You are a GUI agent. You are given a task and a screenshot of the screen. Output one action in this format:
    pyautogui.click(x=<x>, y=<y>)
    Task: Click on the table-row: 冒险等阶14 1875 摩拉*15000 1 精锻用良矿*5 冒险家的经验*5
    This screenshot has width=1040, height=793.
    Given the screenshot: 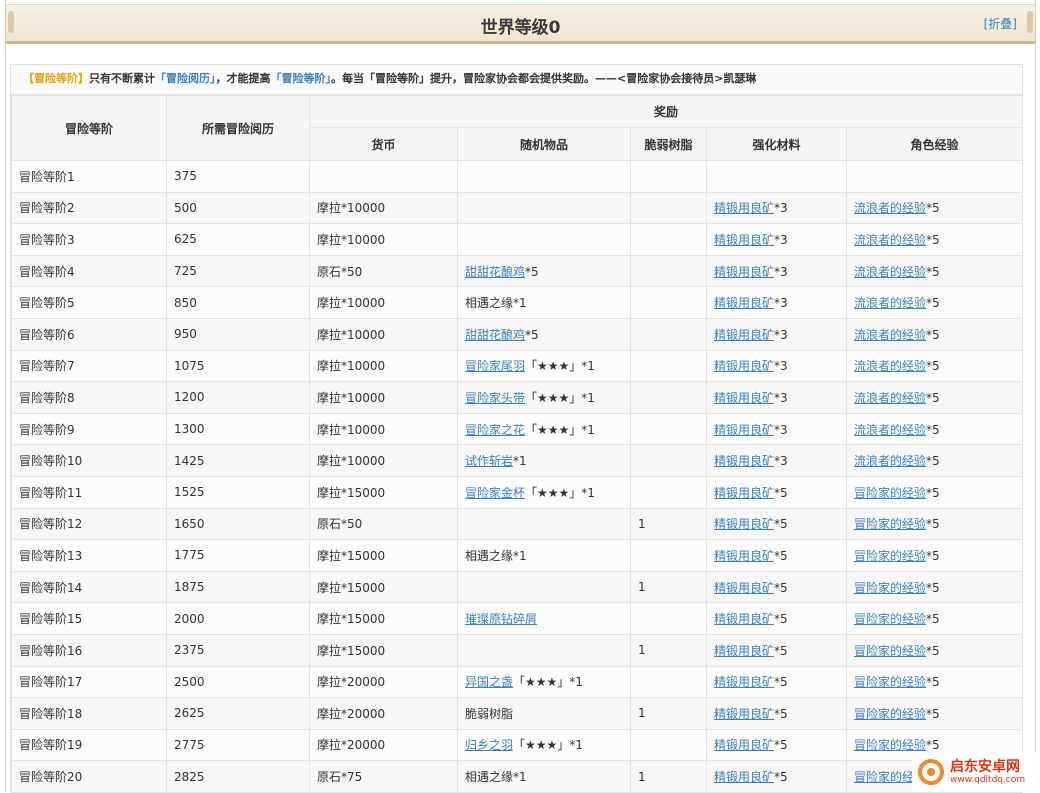 What is the action you would take?
    pyautogui.click(x=517, y=587)
    